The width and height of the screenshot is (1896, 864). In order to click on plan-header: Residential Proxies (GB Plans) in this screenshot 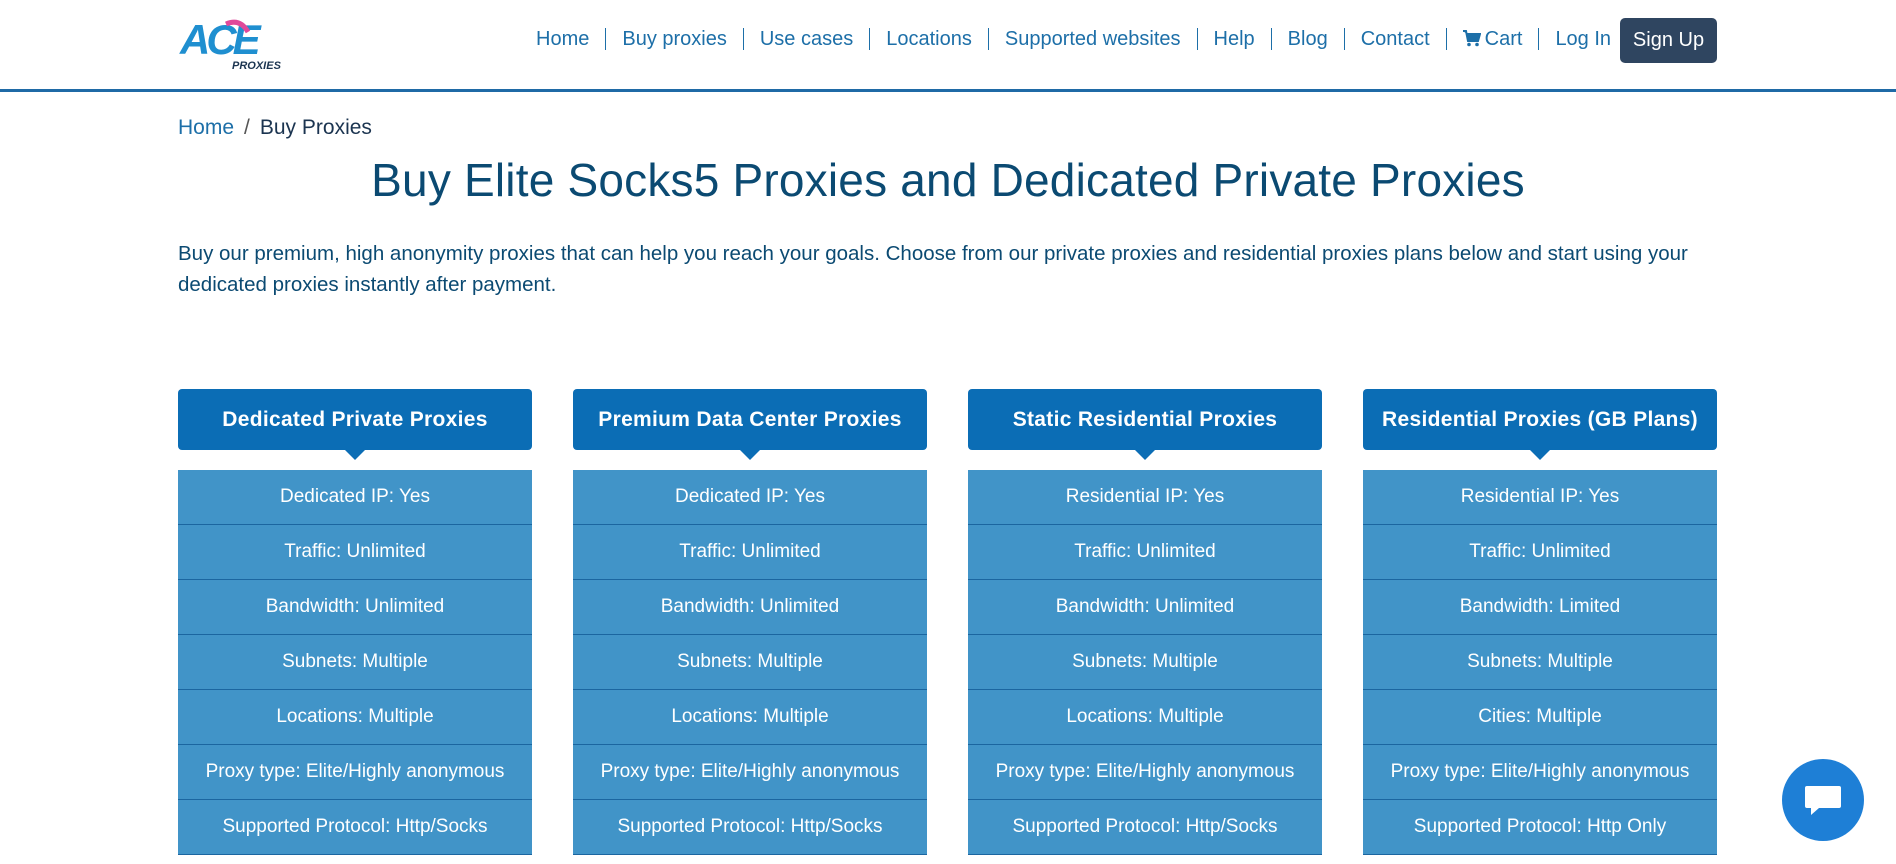, I will do `click(1540, 424)`.